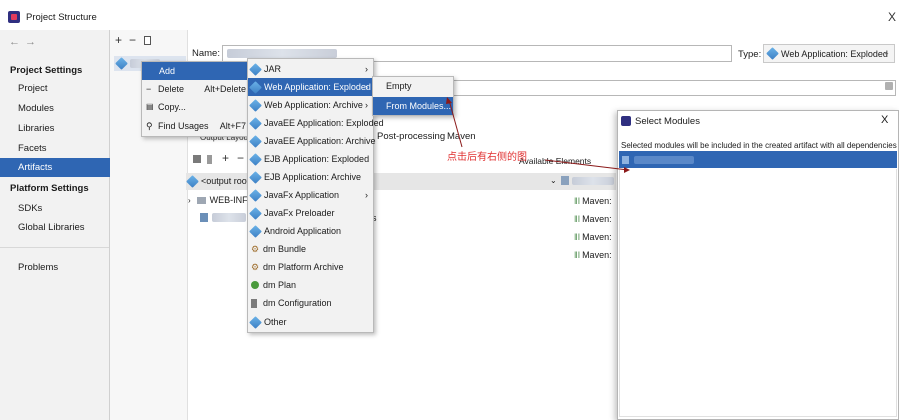  What do you see at coordinates (449, 100) in the screenshot?
I see `annotation-arrowhead` at bounding box center [449, 100].